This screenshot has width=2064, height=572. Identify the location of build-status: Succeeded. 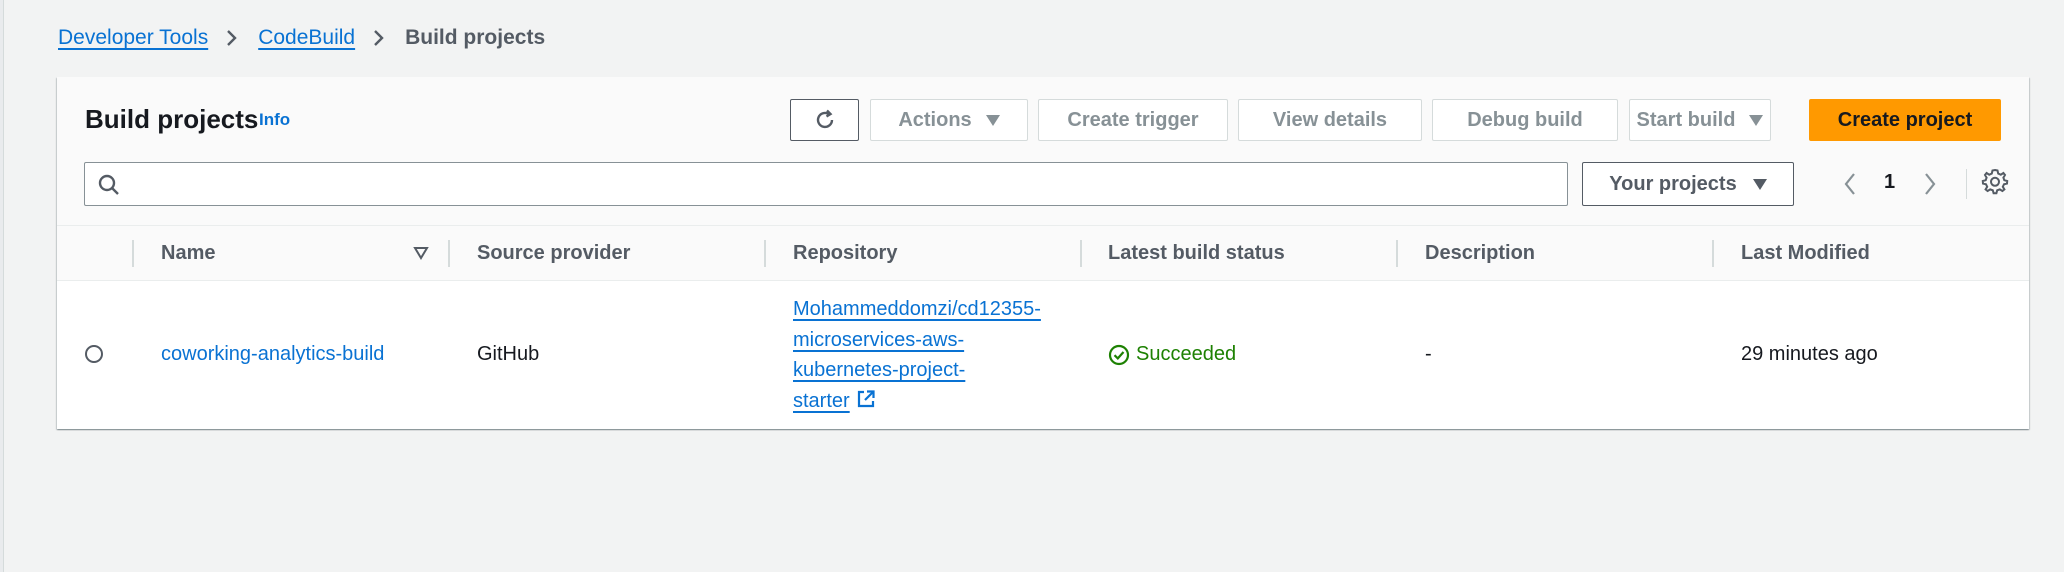
(1172, 354).